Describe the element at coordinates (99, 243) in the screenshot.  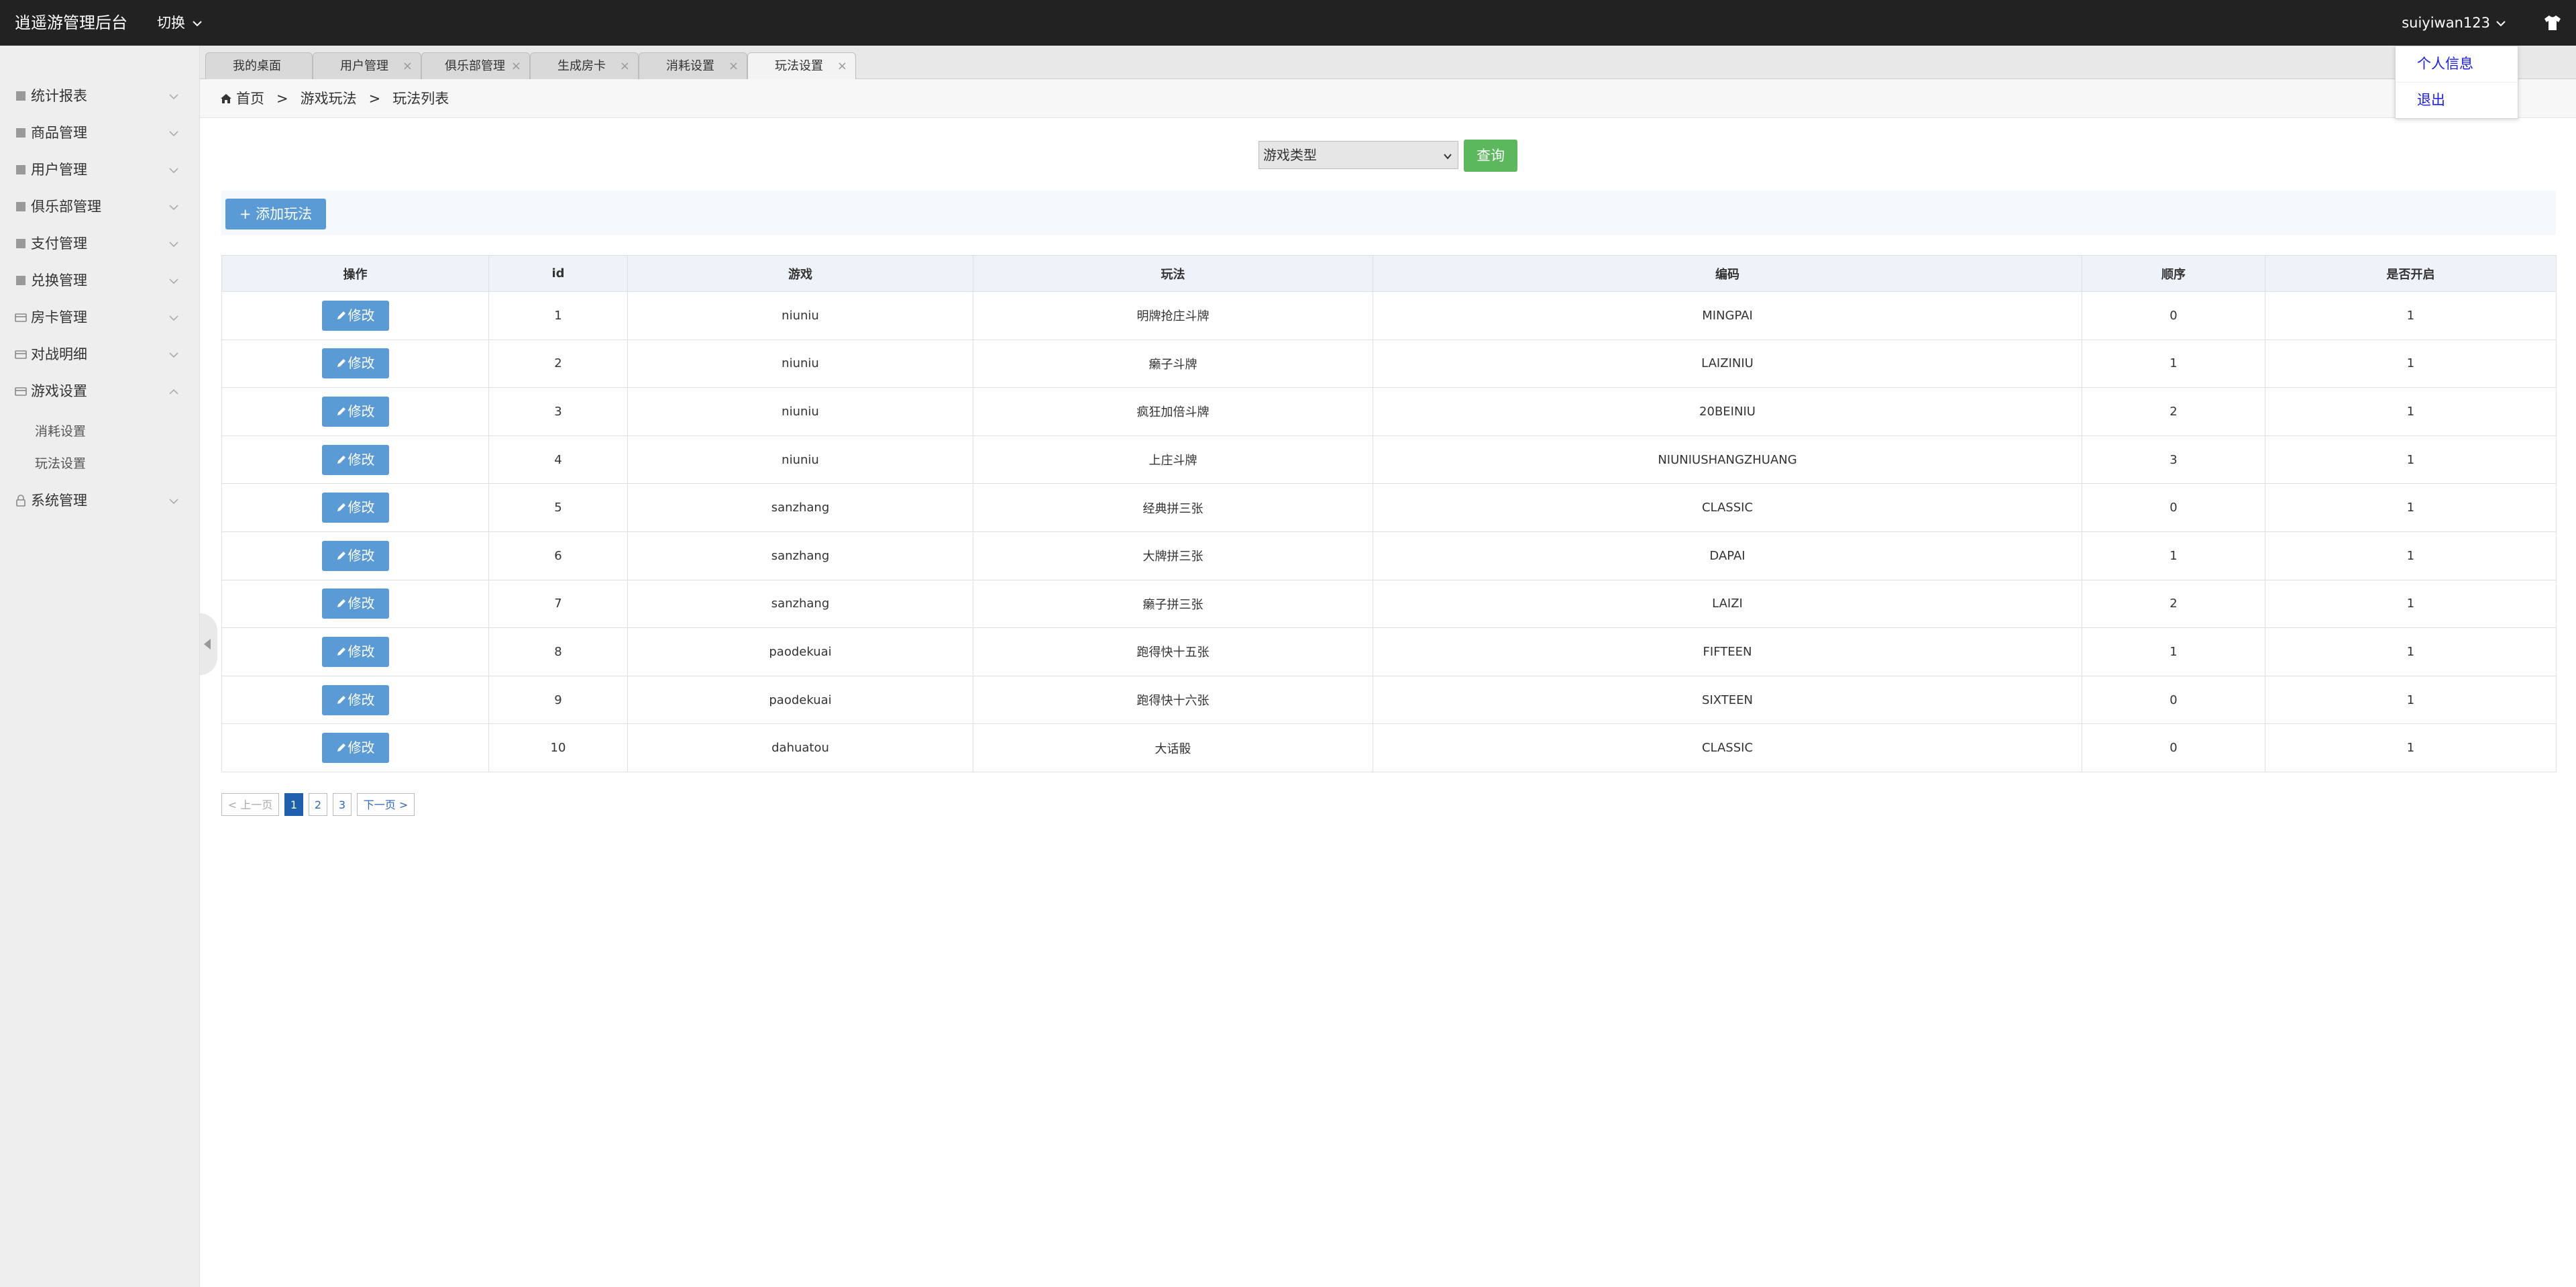
I see `sidebar-item-payments: 支付管理` at that location.